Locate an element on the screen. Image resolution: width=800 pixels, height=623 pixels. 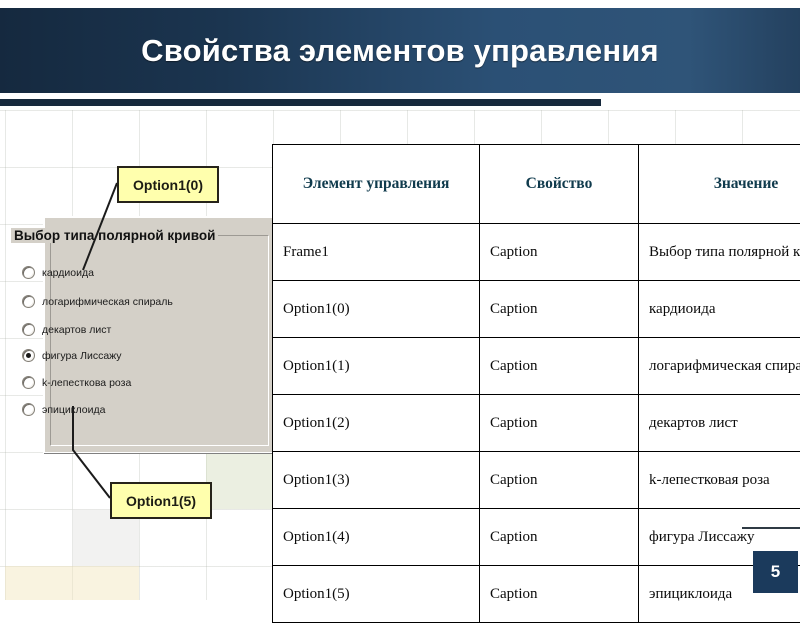
radio-option-3: фигура Лиссажу is located at coordinates (72, 355).